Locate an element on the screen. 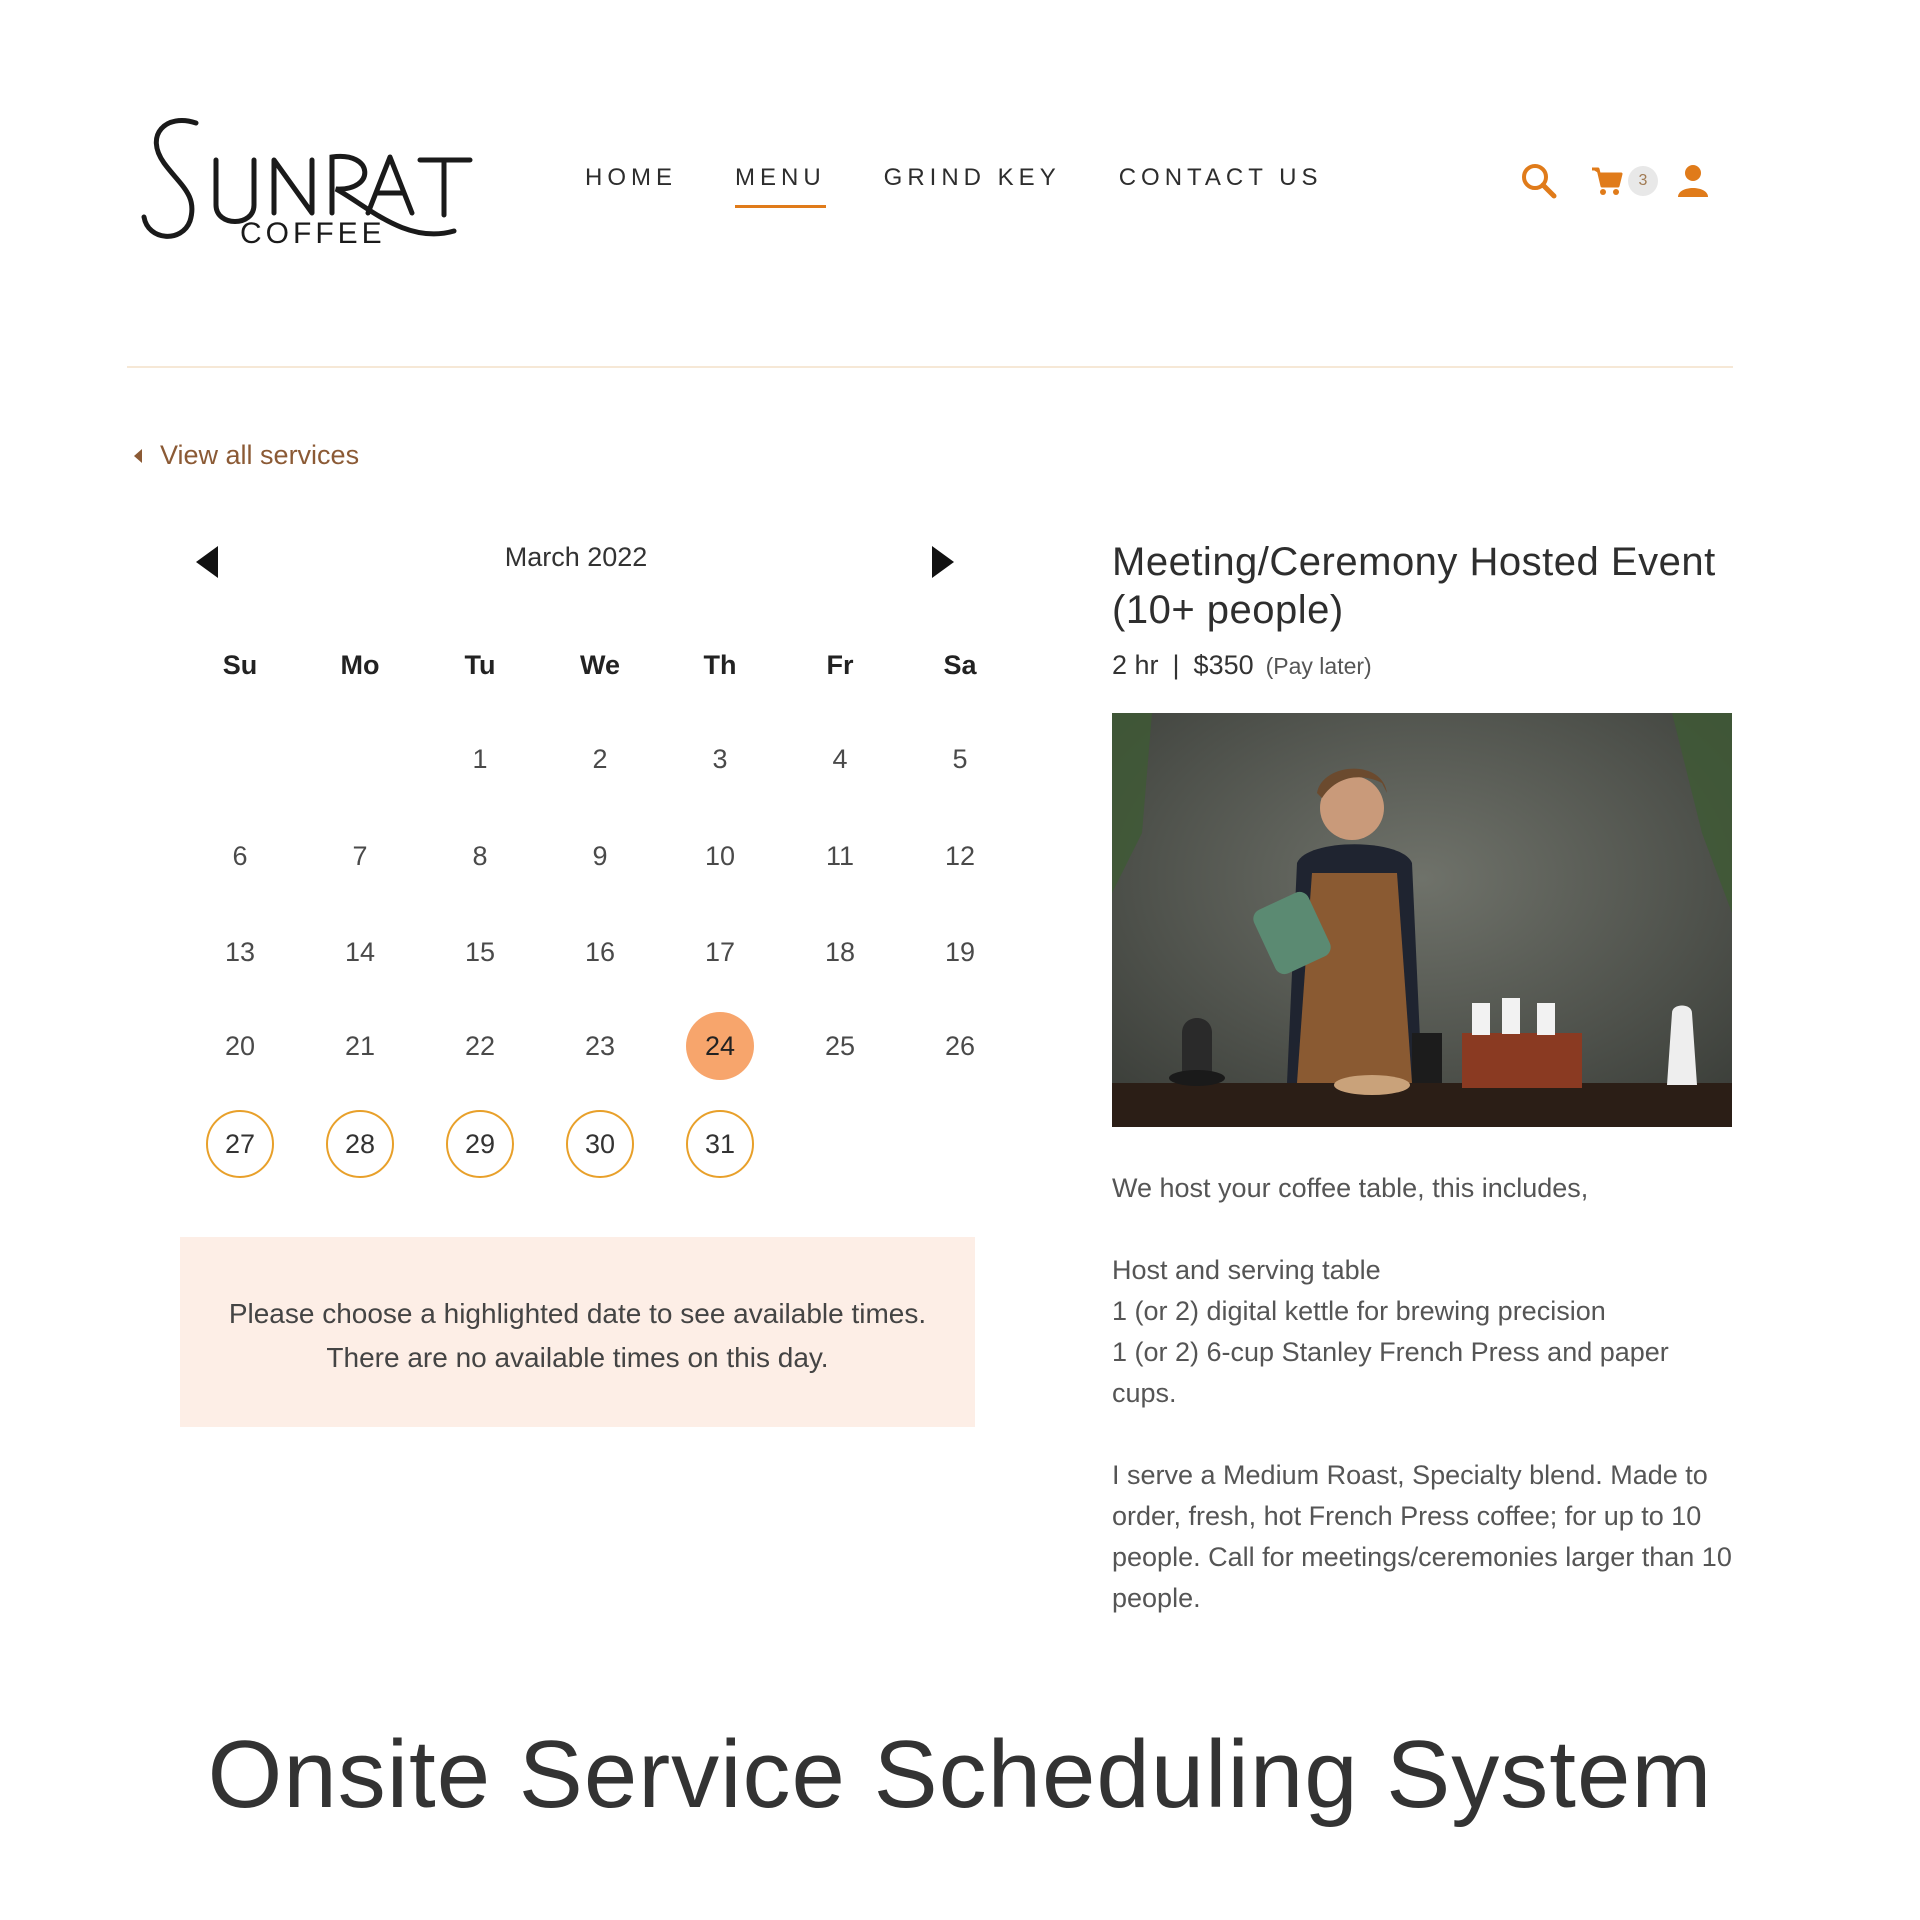 The height and width of the screenshot is (1920, 1920). calendar-day: 16 is located at coordinates (600, 952).